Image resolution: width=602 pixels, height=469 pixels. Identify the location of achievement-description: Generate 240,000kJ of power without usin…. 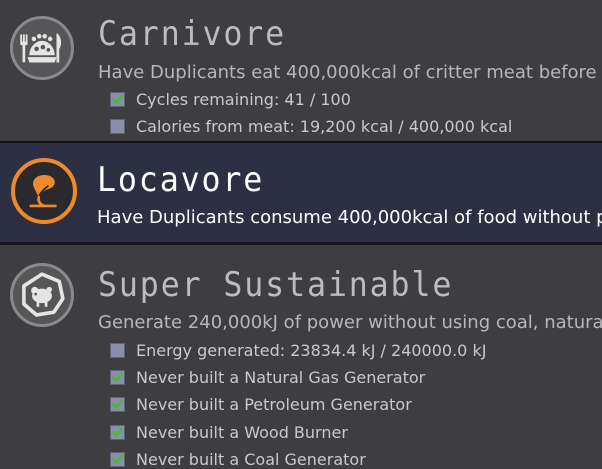
(350, 322).